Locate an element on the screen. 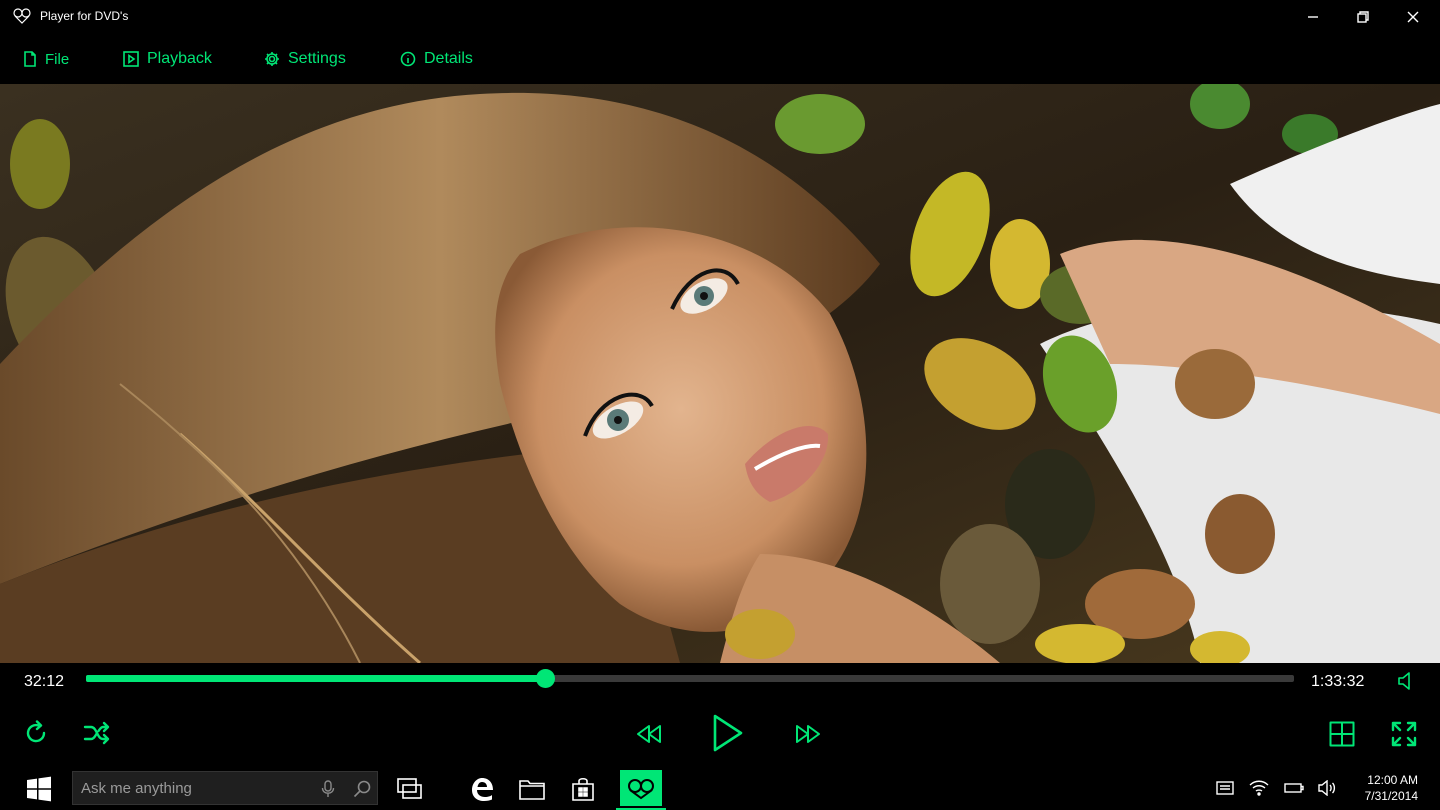 The height and width of the screenshot is (810, 1440). volume-button is located at coordinates (1406, 681).